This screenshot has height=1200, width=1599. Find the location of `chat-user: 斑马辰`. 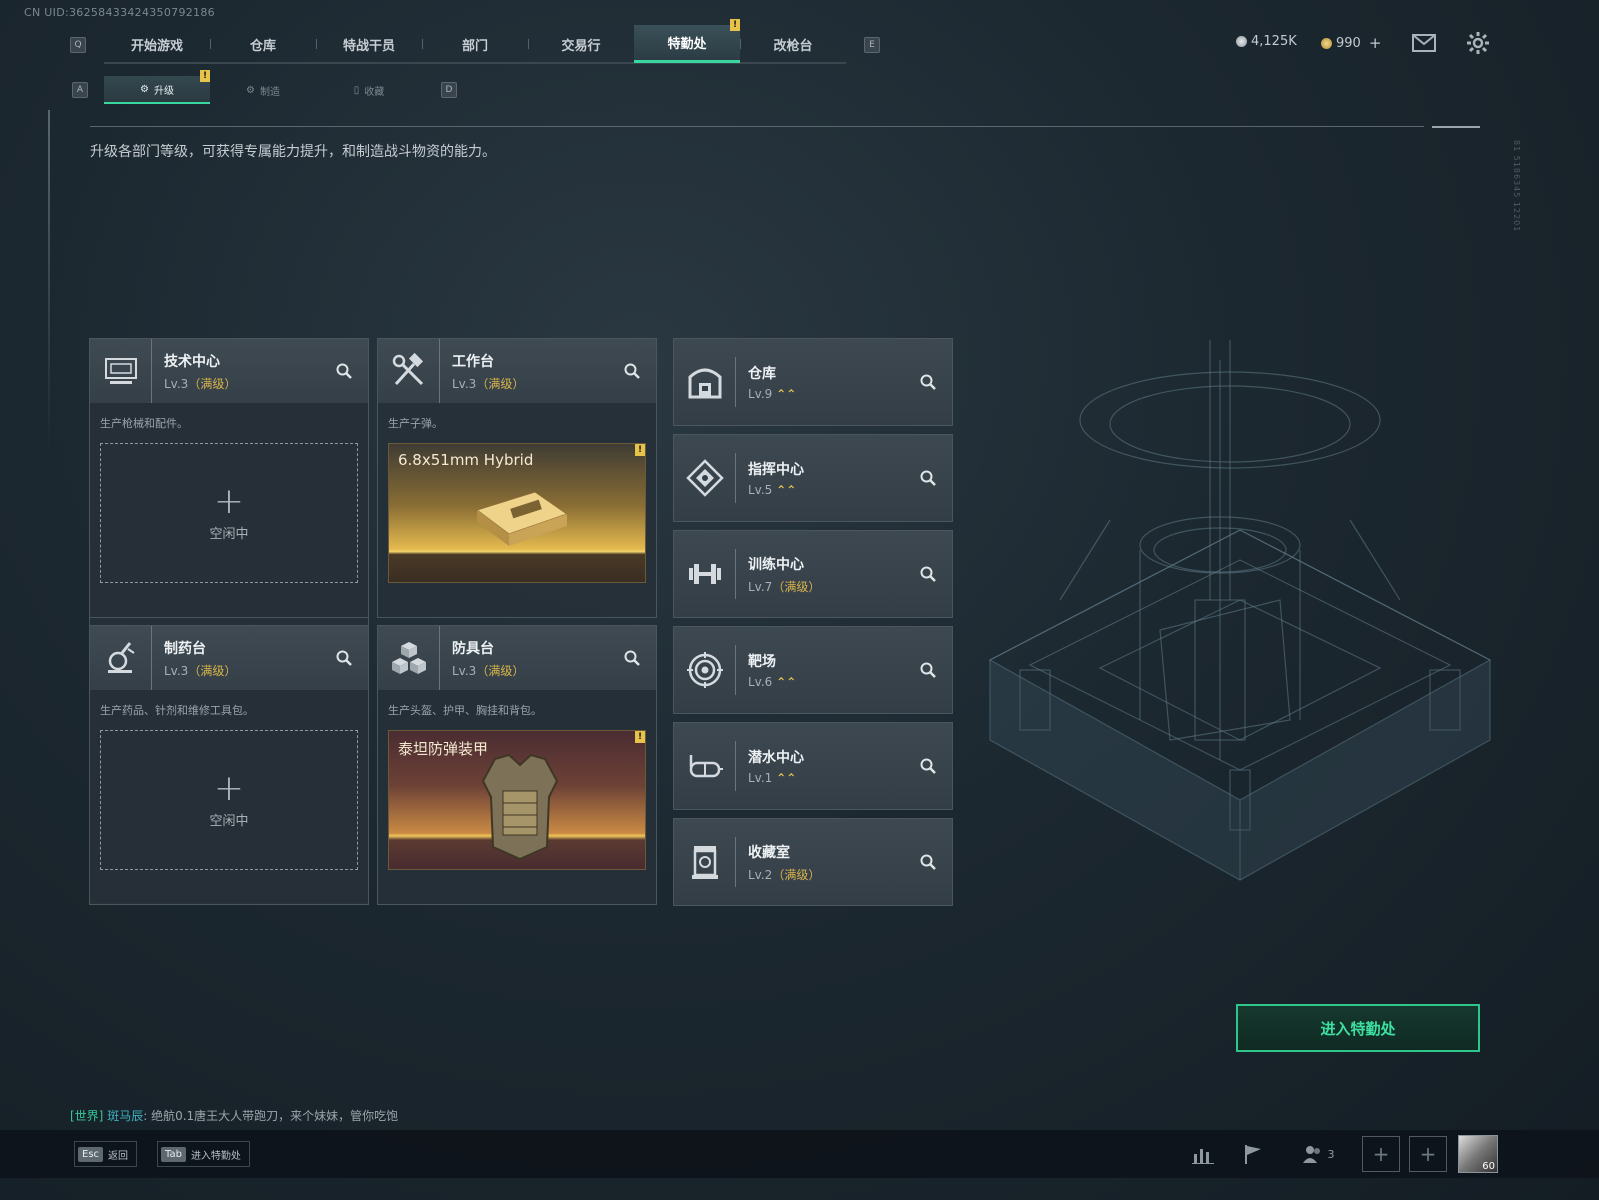

chat-user: 斑马辰 is located at coordinates (125, 1116).